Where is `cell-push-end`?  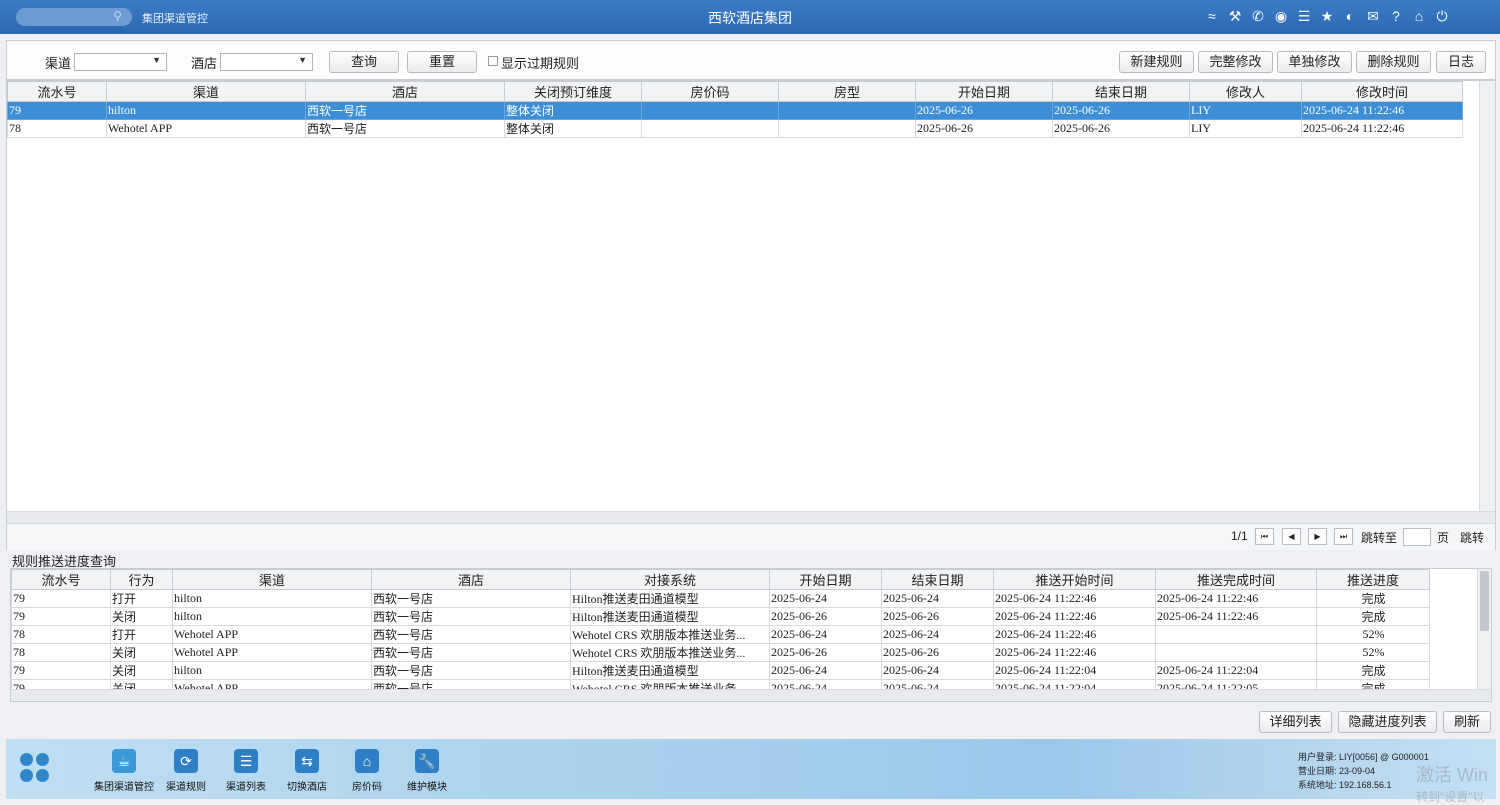
cell-push-end is located at coordinates (1236, 634).